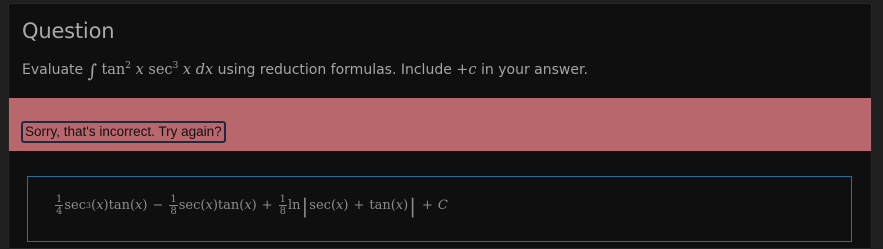 Image resolution: width=883 pixels, height=249 pixels. Describe the element at coordinates (427, 205) in the screenshot. I see `plus-operator-2: +` at that location.